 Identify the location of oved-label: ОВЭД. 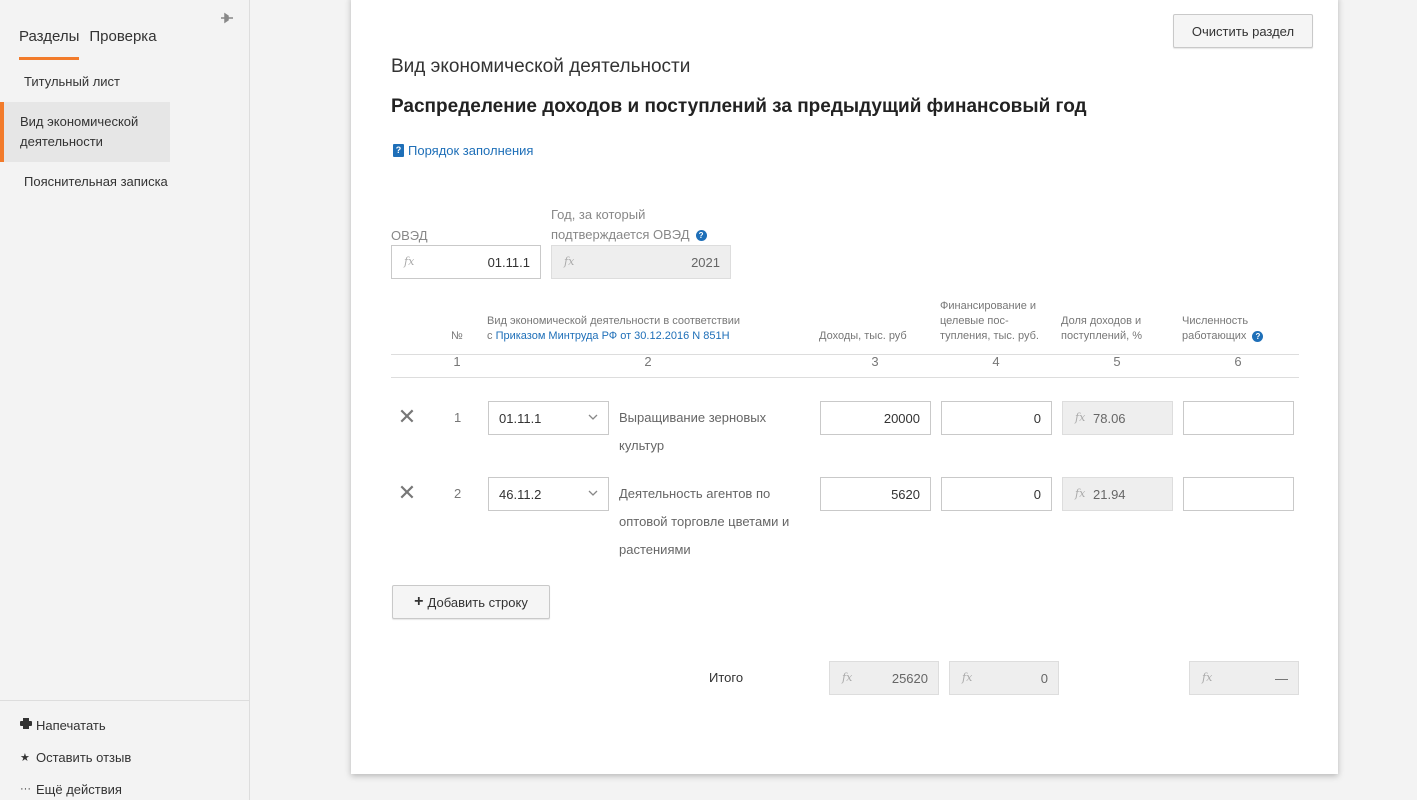
(409, 235).